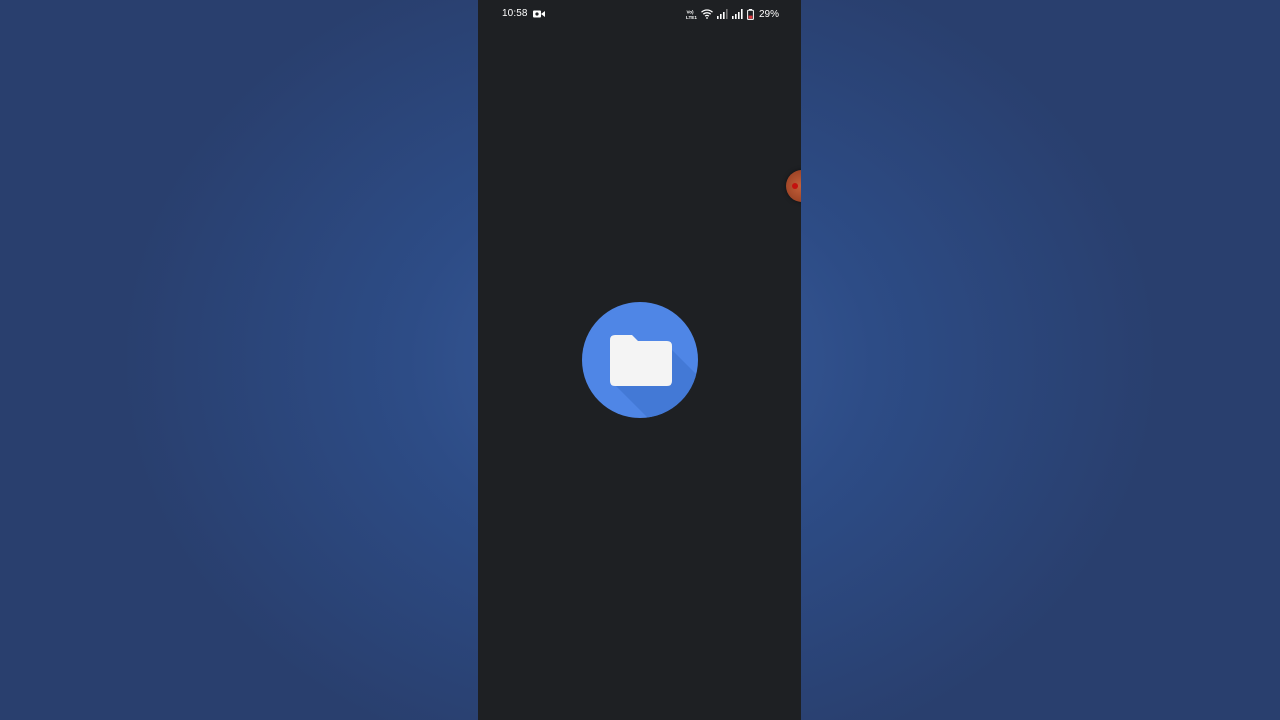 The width and height of the screenshot is (1280, 720). I want to click on record-dot-icon, so click(795, 186).